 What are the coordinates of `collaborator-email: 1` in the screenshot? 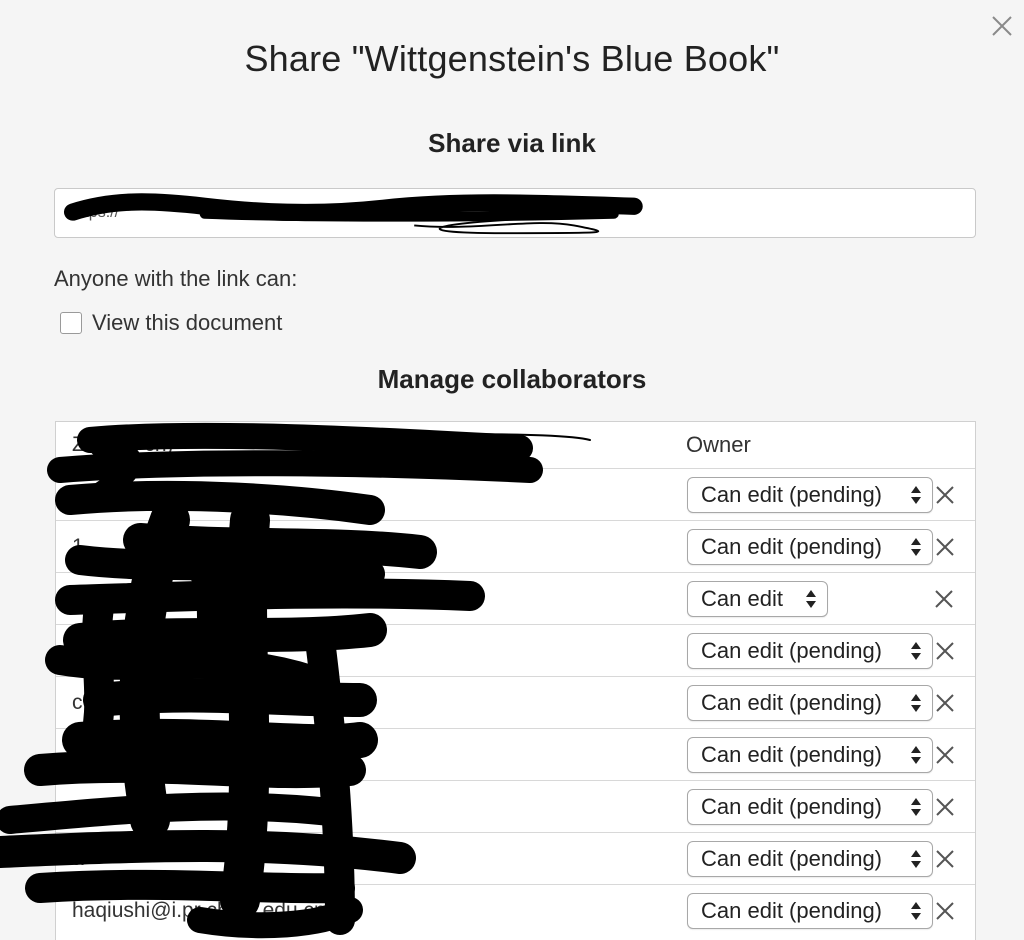 It's located at (78, 546).